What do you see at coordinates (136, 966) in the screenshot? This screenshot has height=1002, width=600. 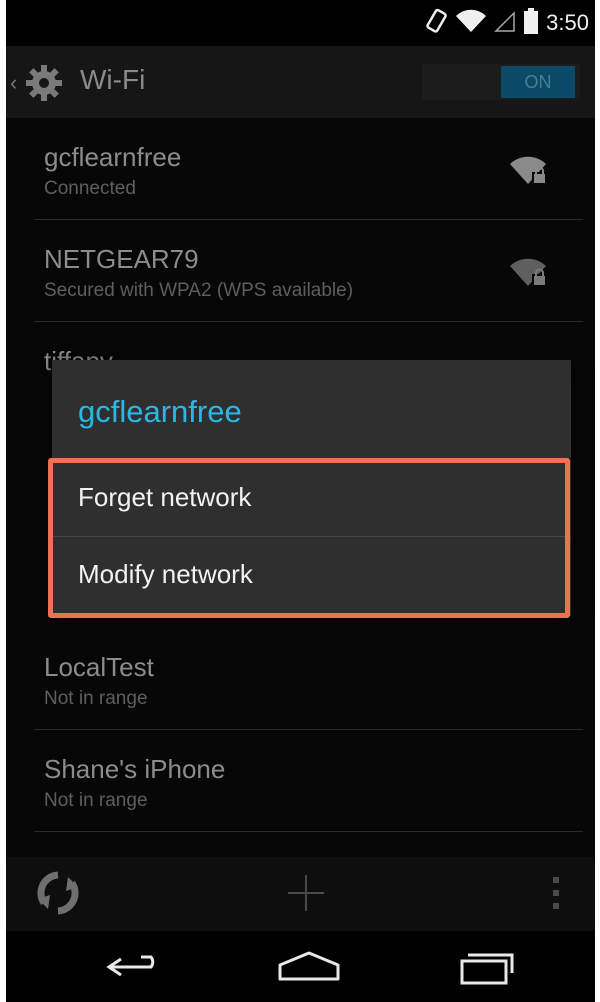 I see `back-icon` at bounding box center [136, 966].